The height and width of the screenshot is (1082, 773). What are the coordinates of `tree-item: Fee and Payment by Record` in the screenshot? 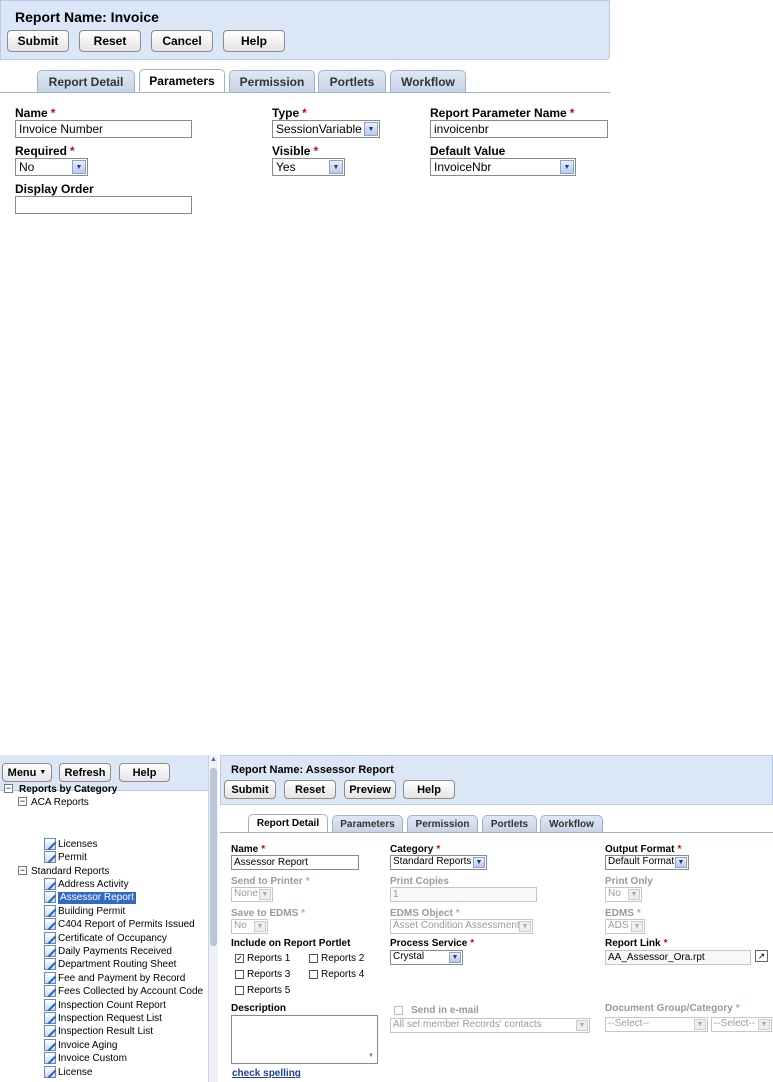 It's located at (121, 979).